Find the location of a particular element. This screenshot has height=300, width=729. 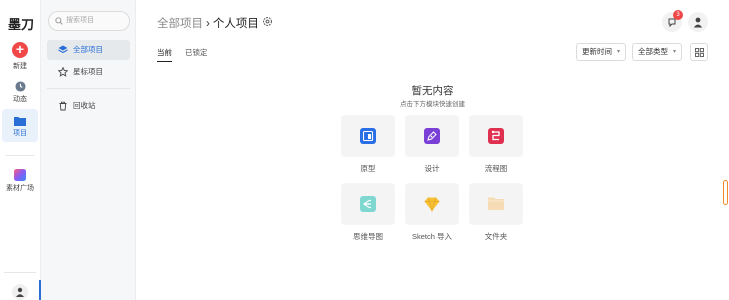

prototype-icon is located at coordinates (368, 136).